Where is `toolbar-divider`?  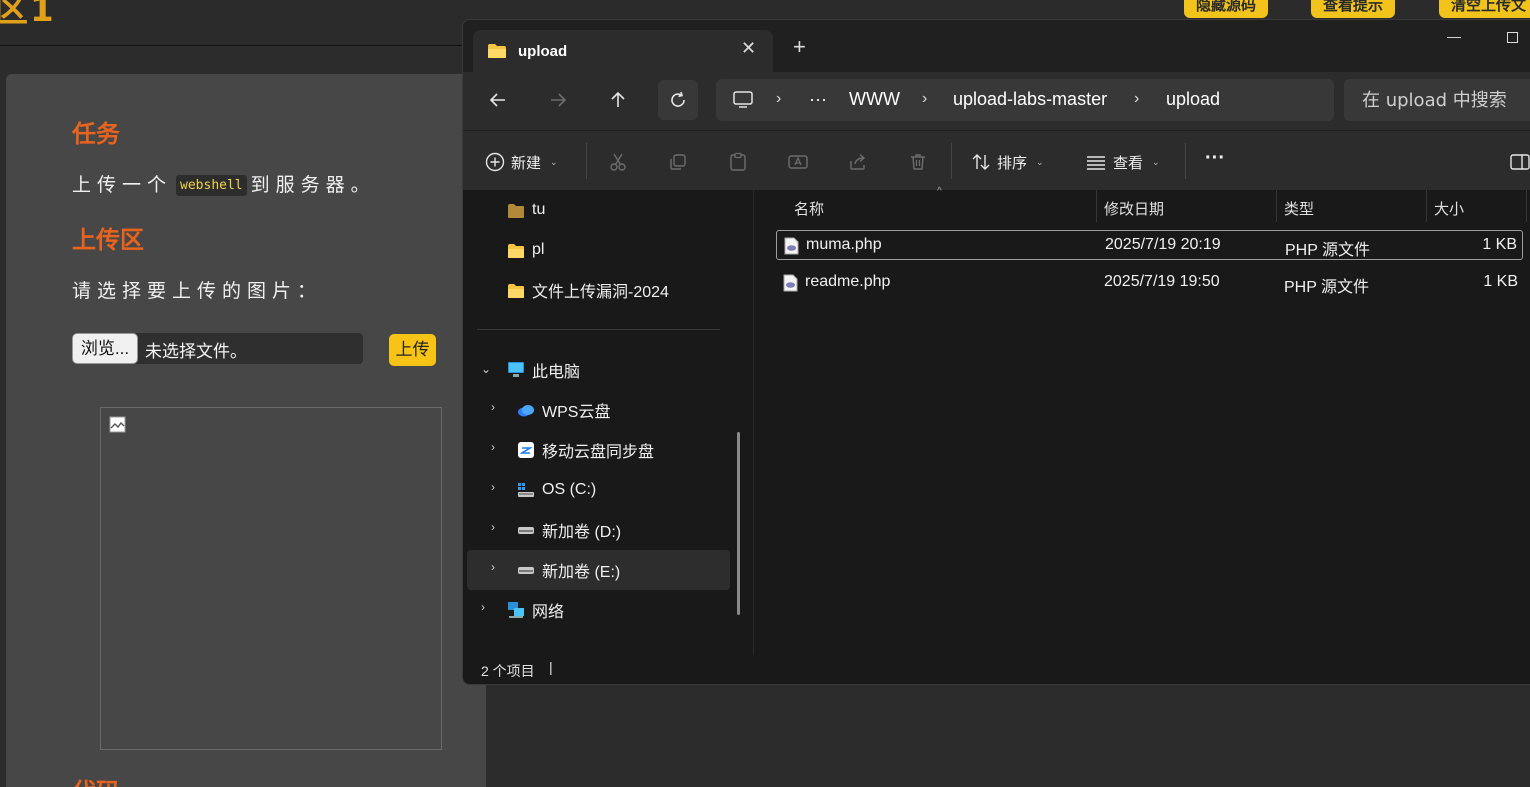
toolbar-divider is located at coordinates (1185, 161).